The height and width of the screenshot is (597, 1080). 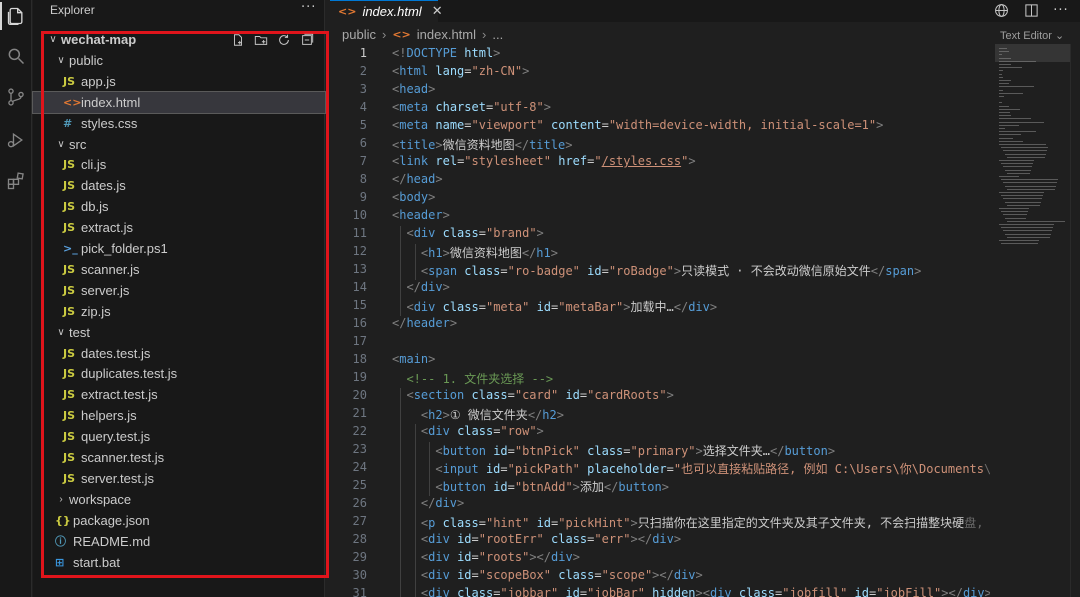 I want to click on new-file-icon, so click(x=237, y=39).